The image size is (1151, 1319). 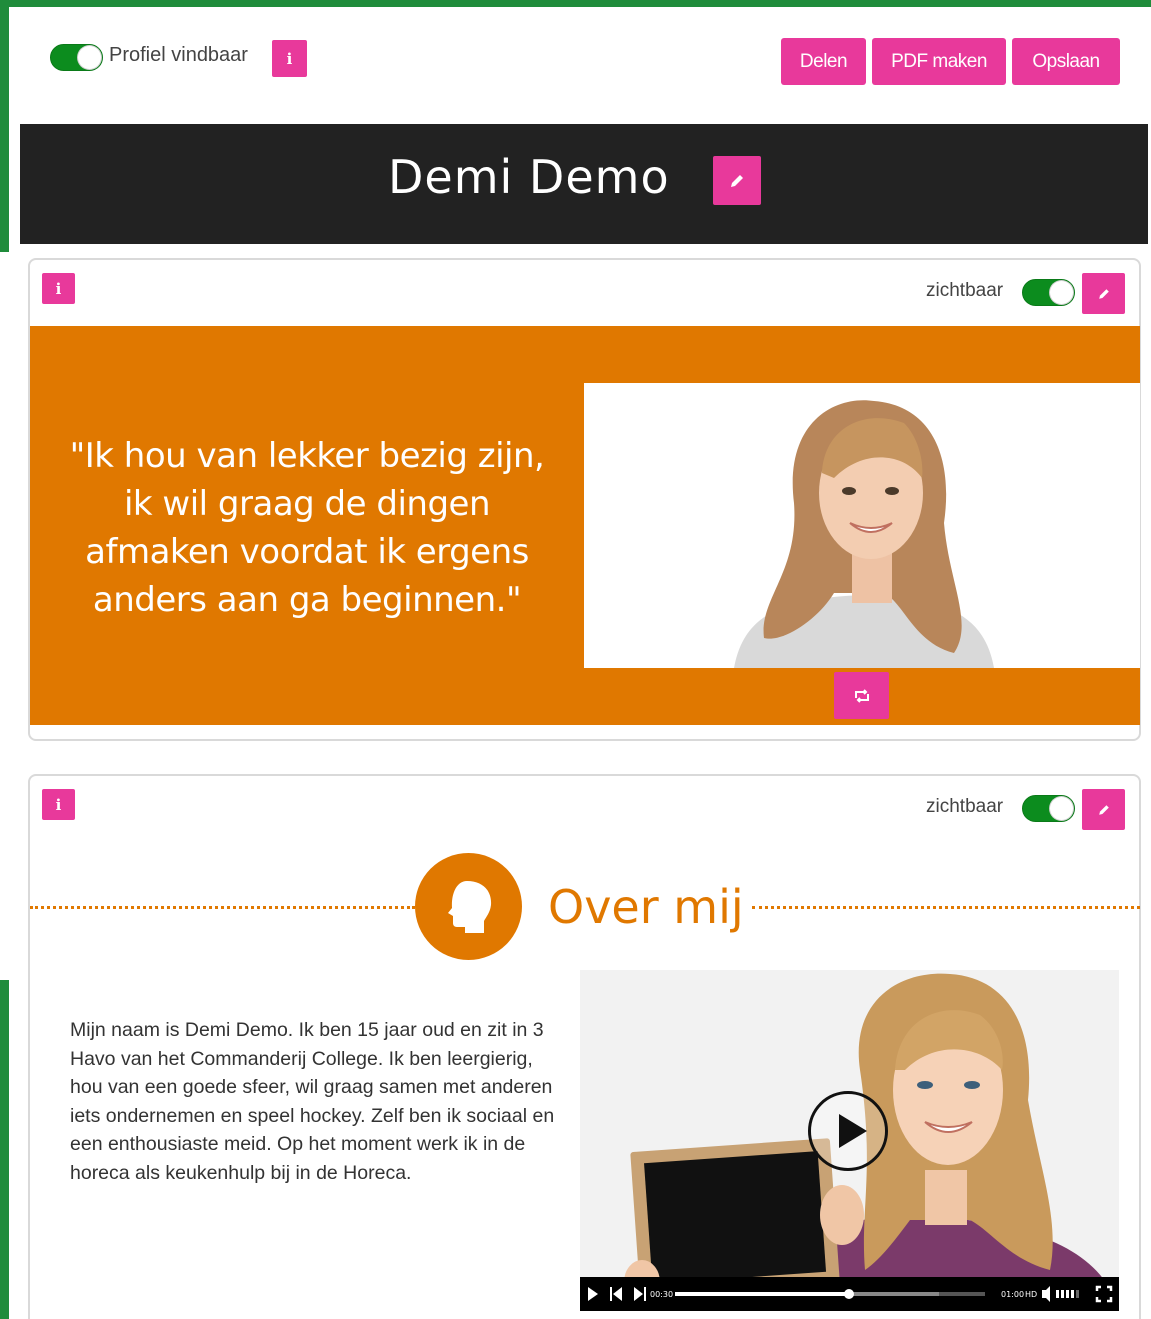 What do you see at coordinates (1104, 1294) in the screenshot?
I see `fullscreen-icon` at bounding box center [1104, 1294].